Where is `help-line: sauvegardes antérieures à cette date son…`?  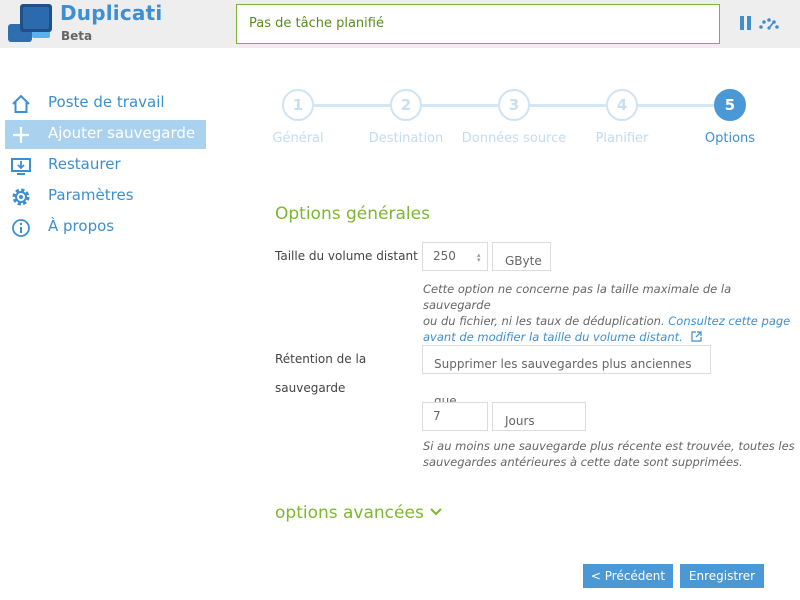
help-line: sauvegardes antérieures à cette date son… is located at coordinates (583, 462).